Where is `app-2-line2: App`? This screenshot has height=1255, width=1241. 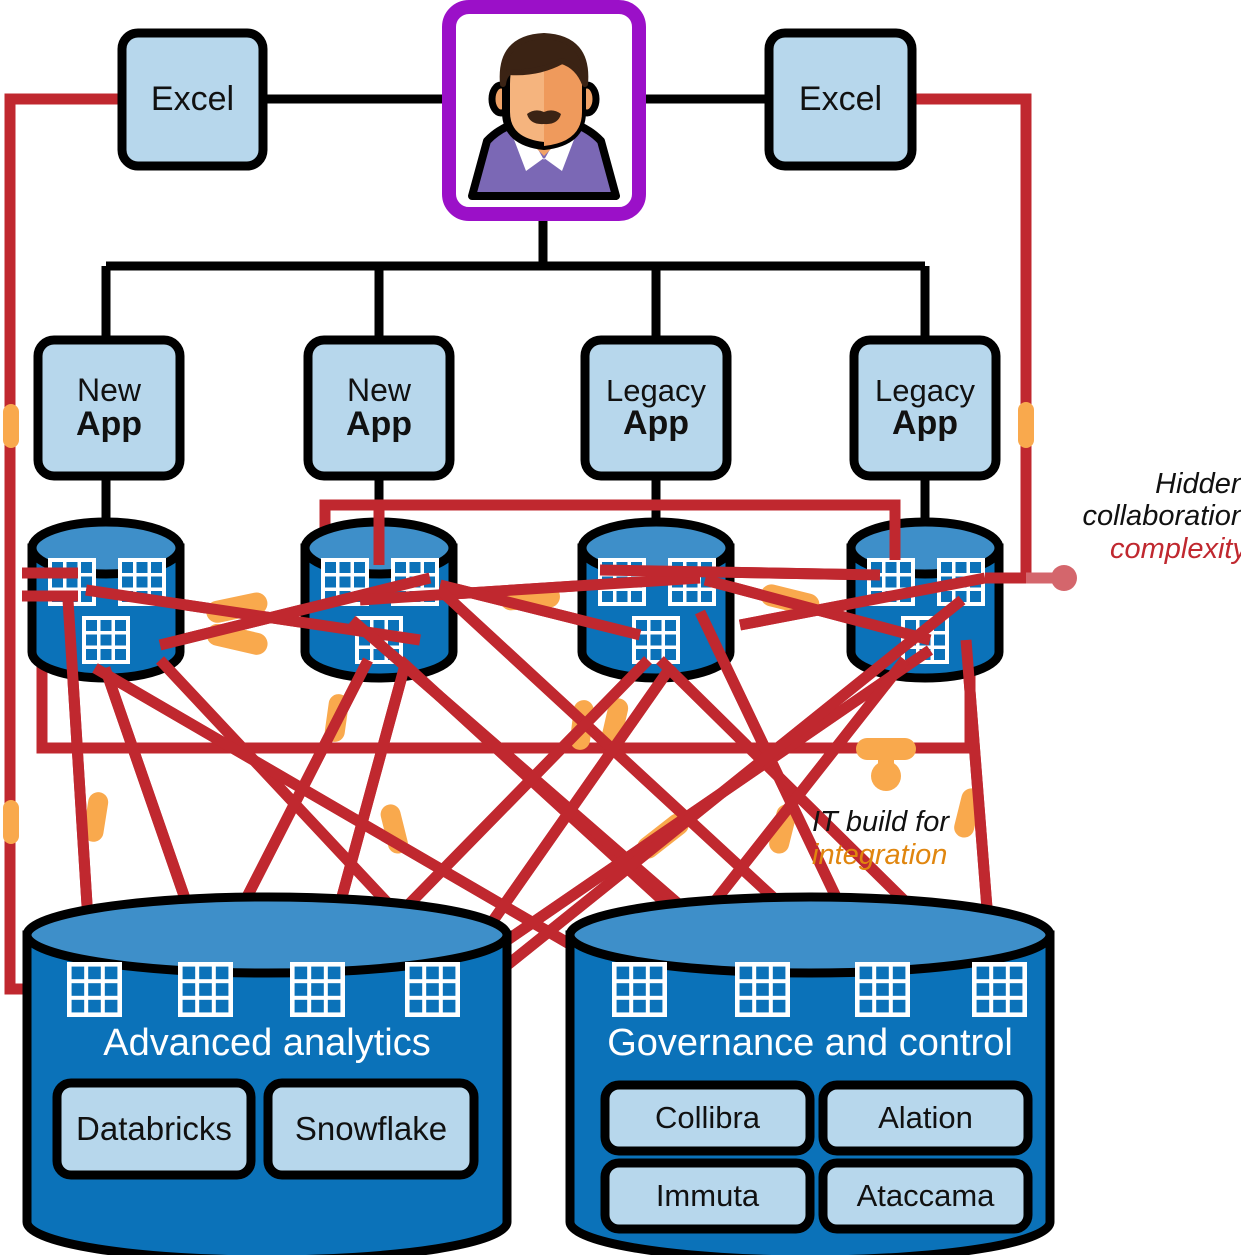
app-2-line2: App is located at coordinates (379, 423).